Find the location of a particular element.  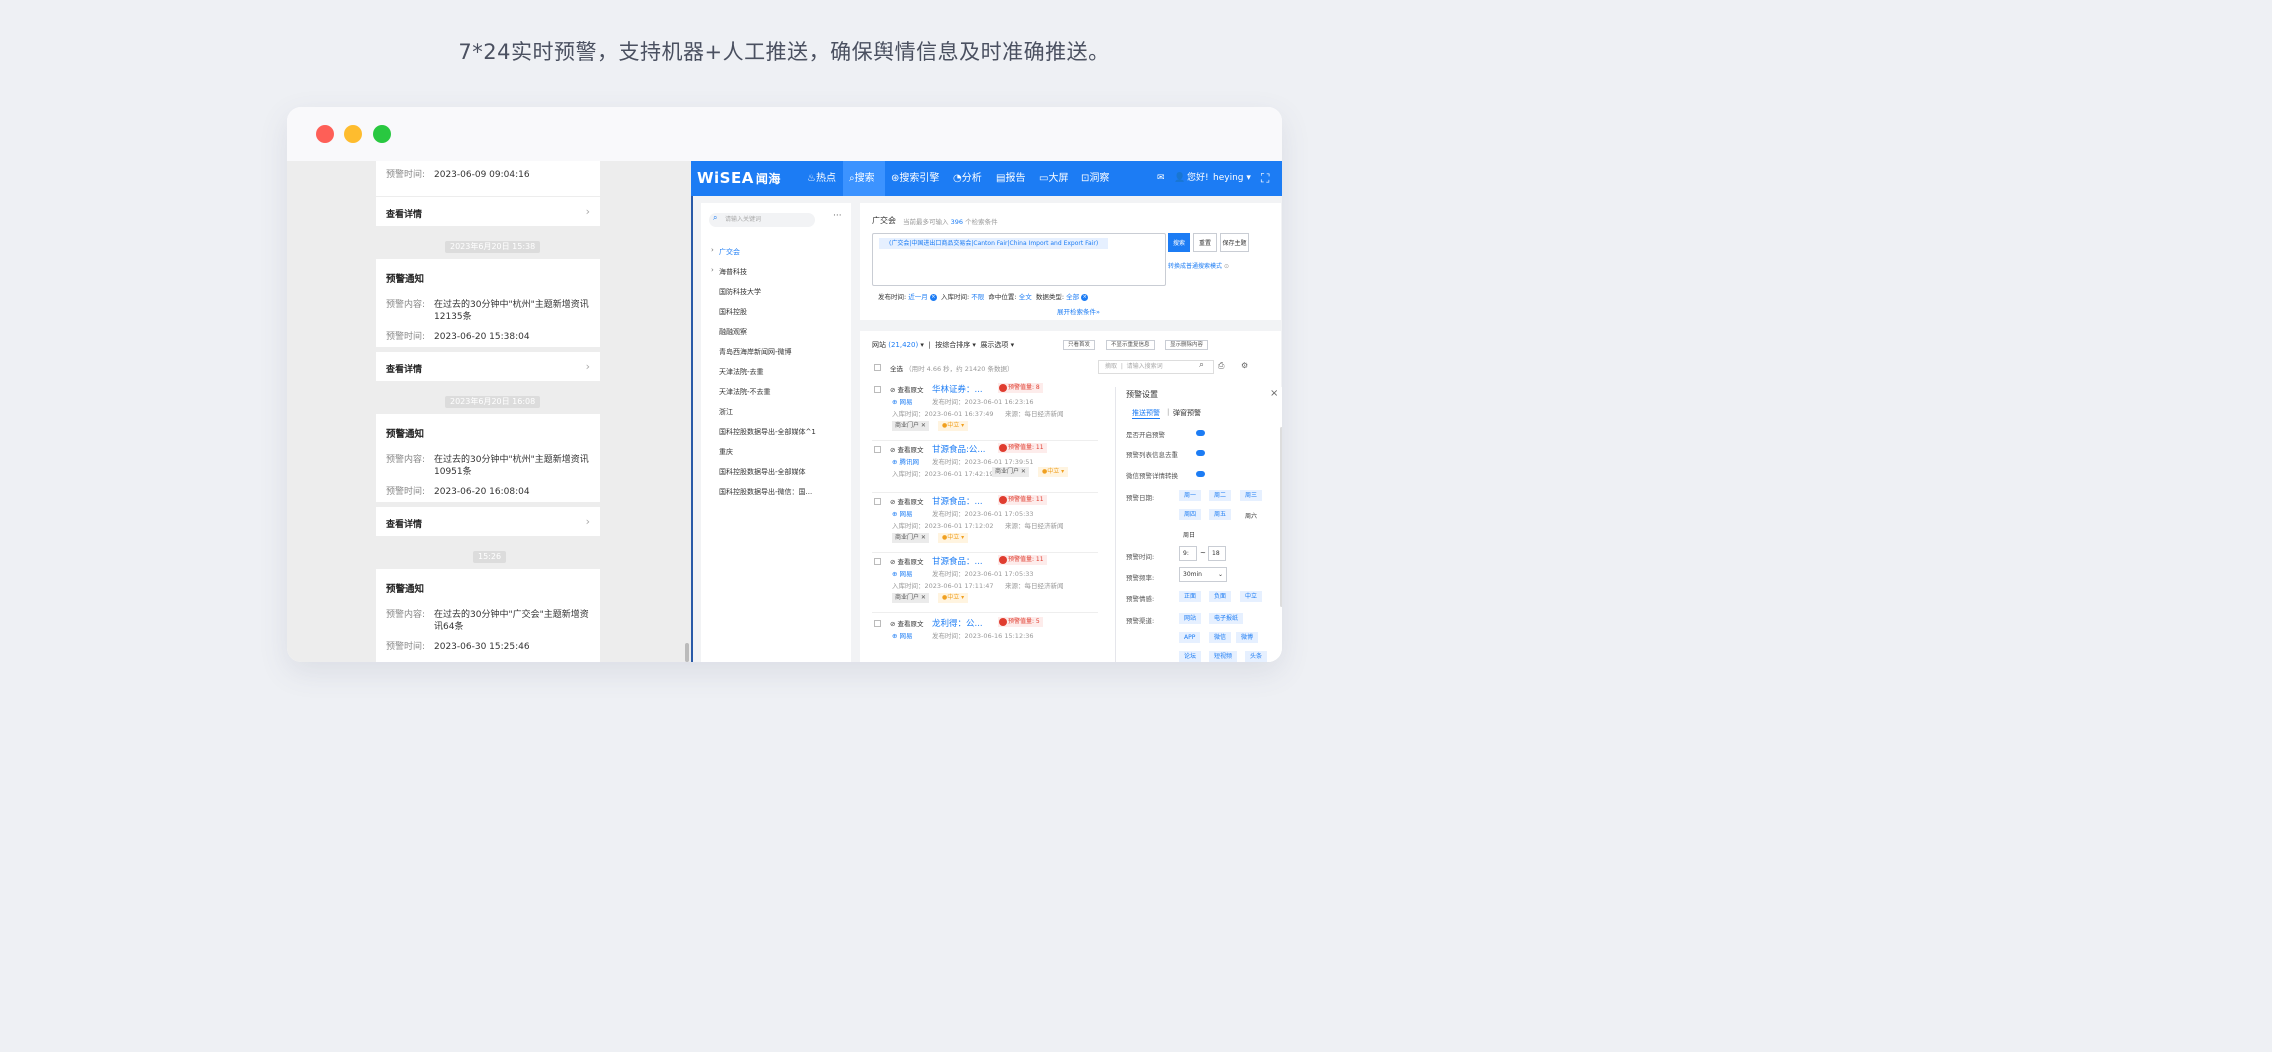

wisea-logo: WiSEA 闻海 is located at coordinates (739, 178).